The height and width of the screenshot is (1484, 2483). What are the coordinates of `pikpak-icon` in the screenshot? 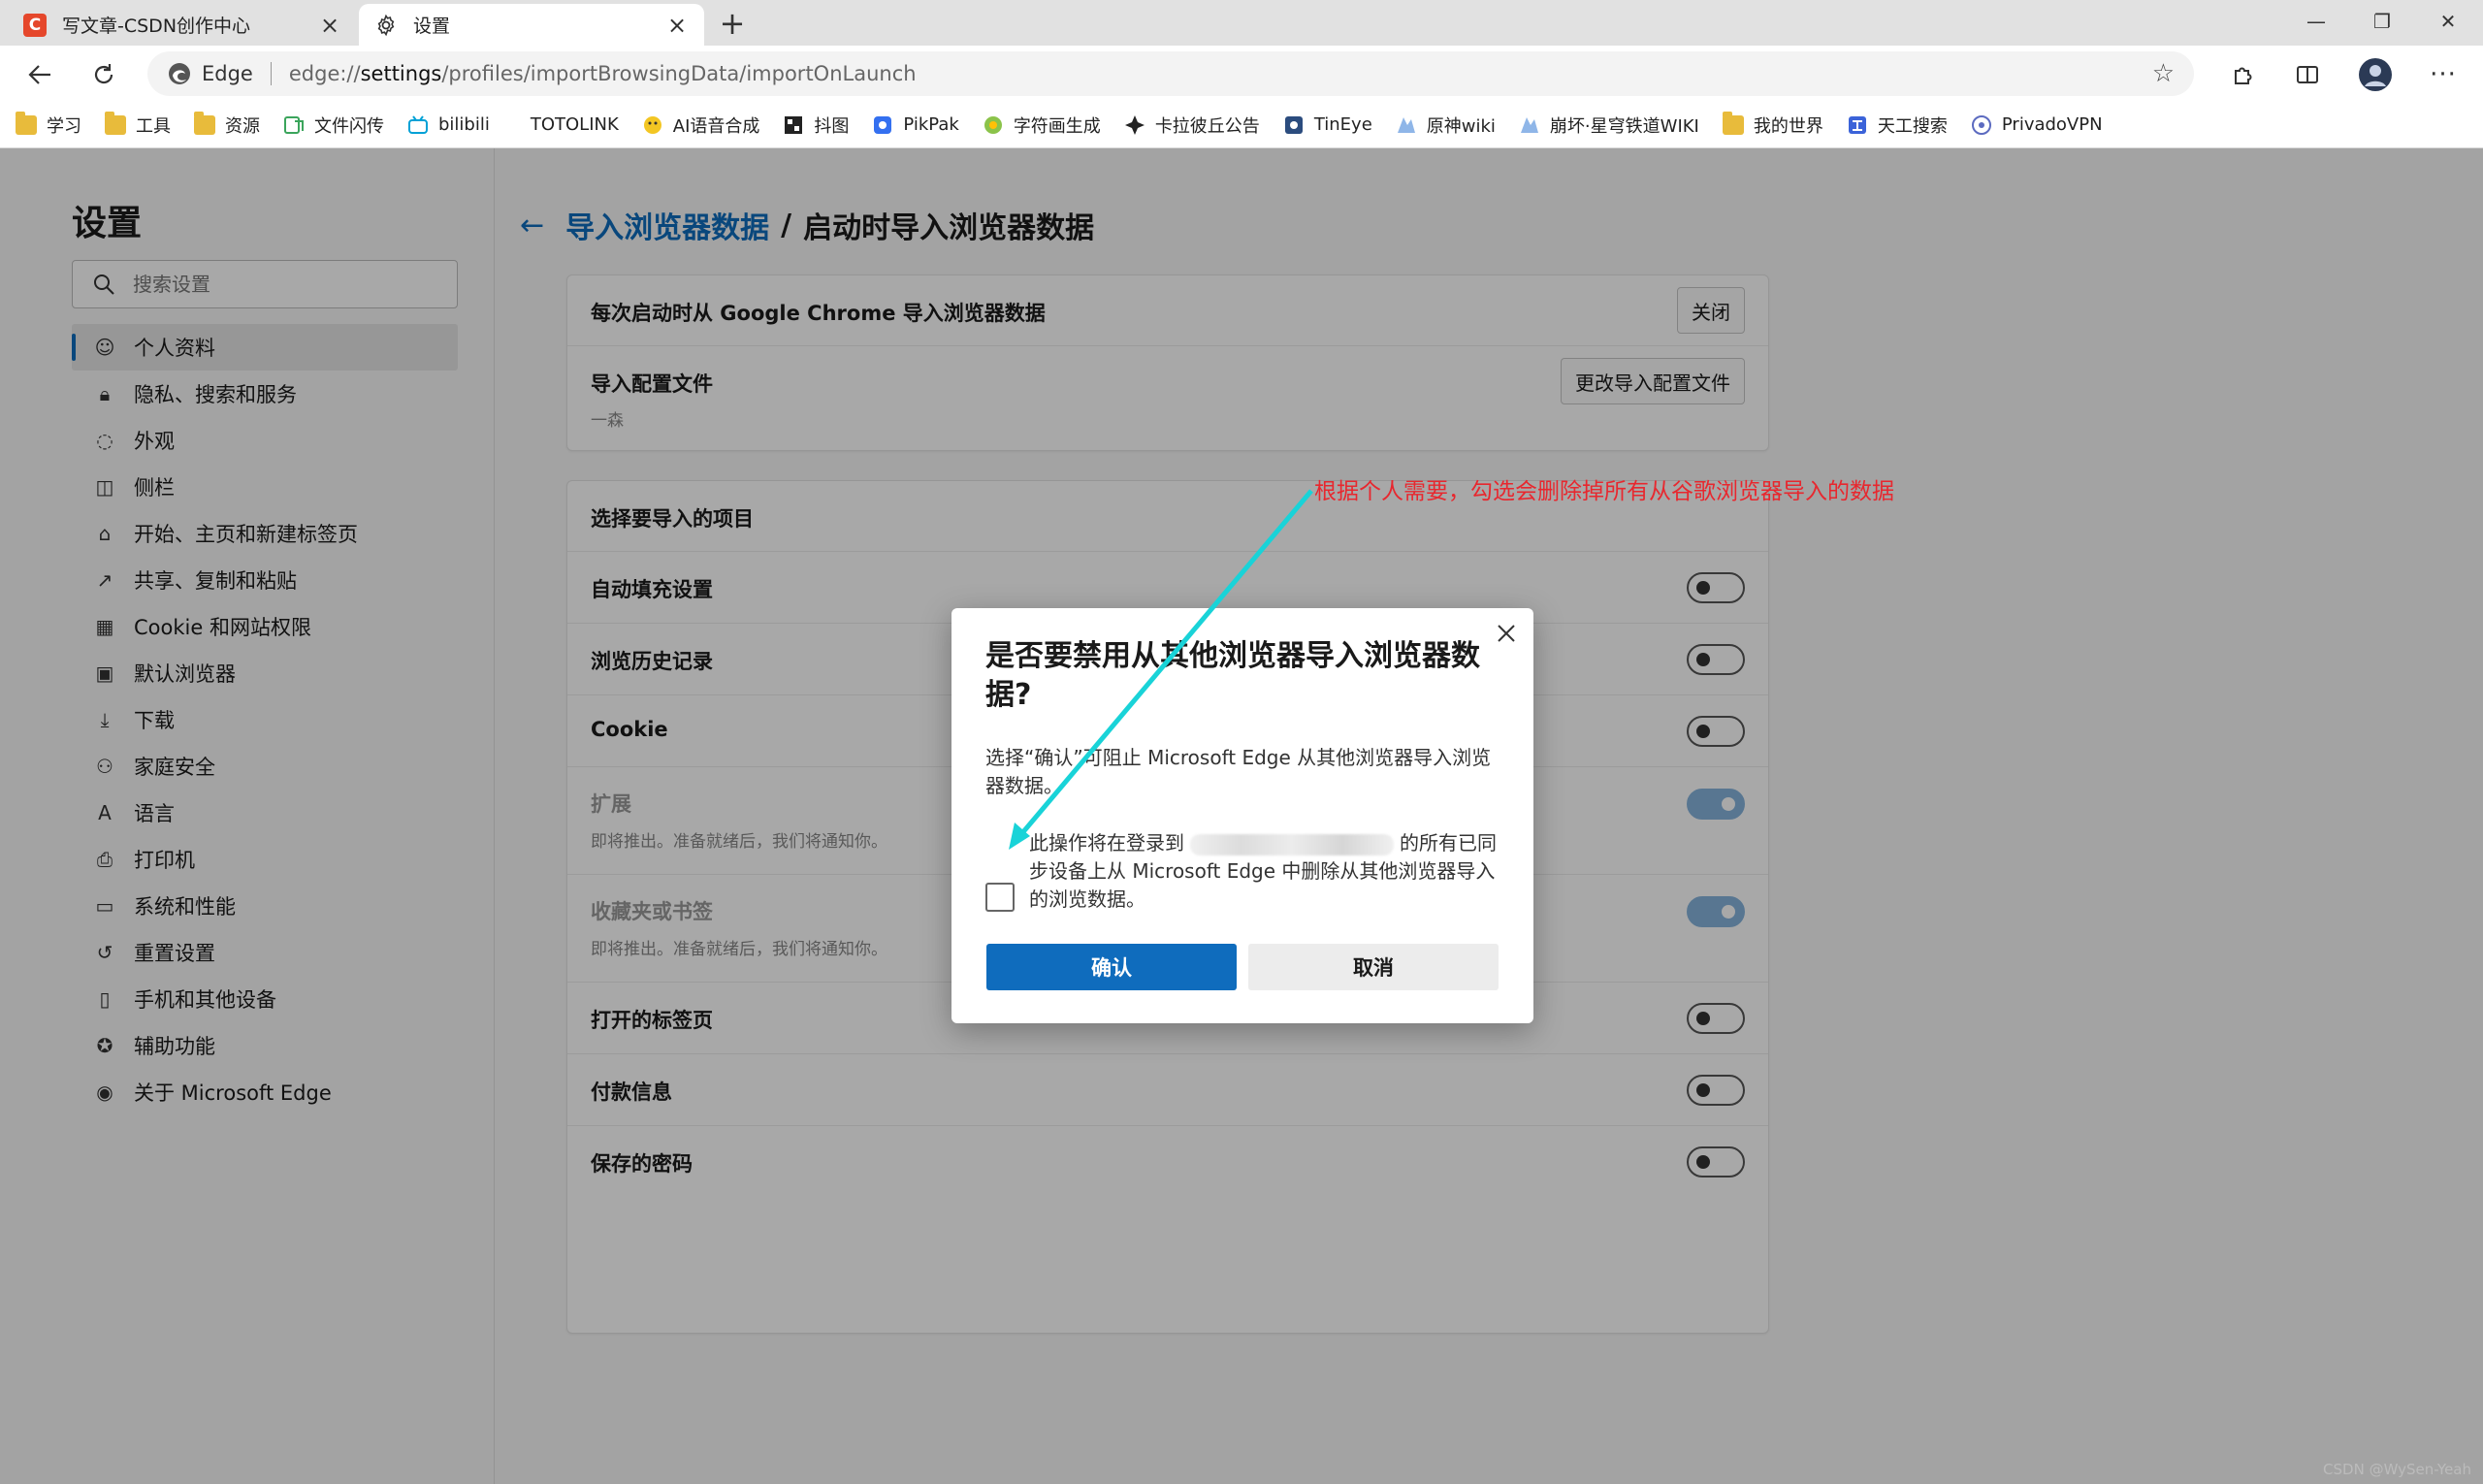 It's located at (883, 125).